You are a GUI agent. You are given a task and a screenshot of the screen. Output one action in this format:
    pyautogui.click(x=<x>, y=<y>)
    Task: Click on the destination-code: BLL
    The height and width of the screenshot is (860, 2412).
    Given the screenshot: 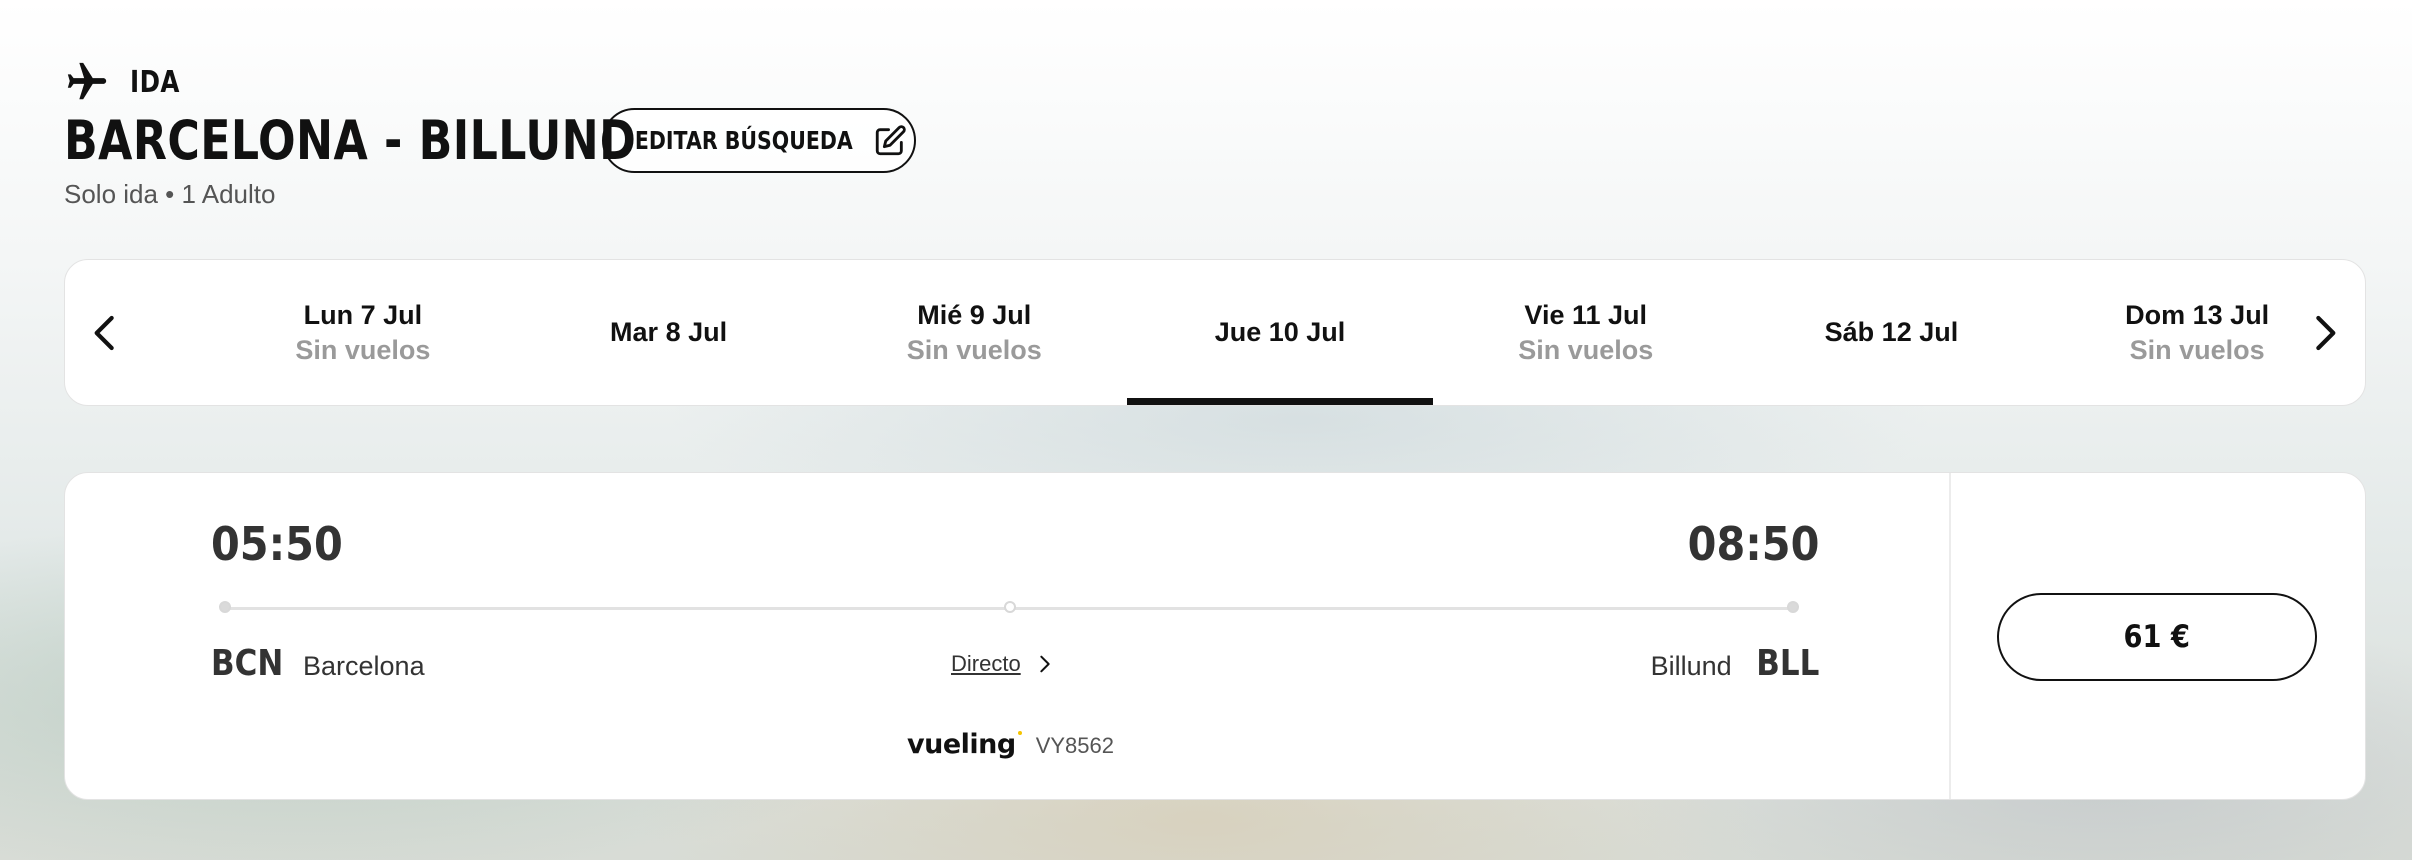 What is the action you would take?
    pyautogui.click(x=1787, y=663)
    